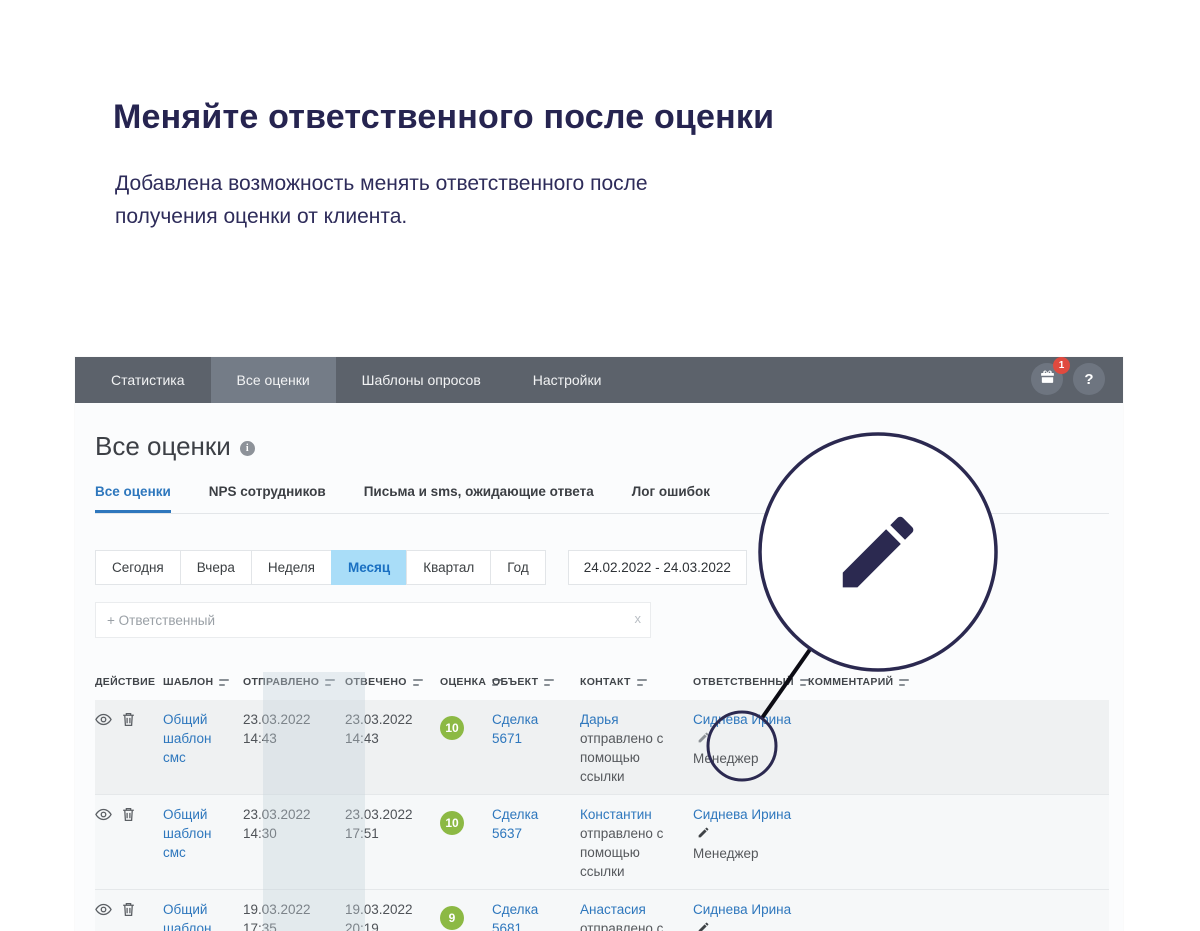  I want to click on col-header-template: Шаблон, so click(203, 682).